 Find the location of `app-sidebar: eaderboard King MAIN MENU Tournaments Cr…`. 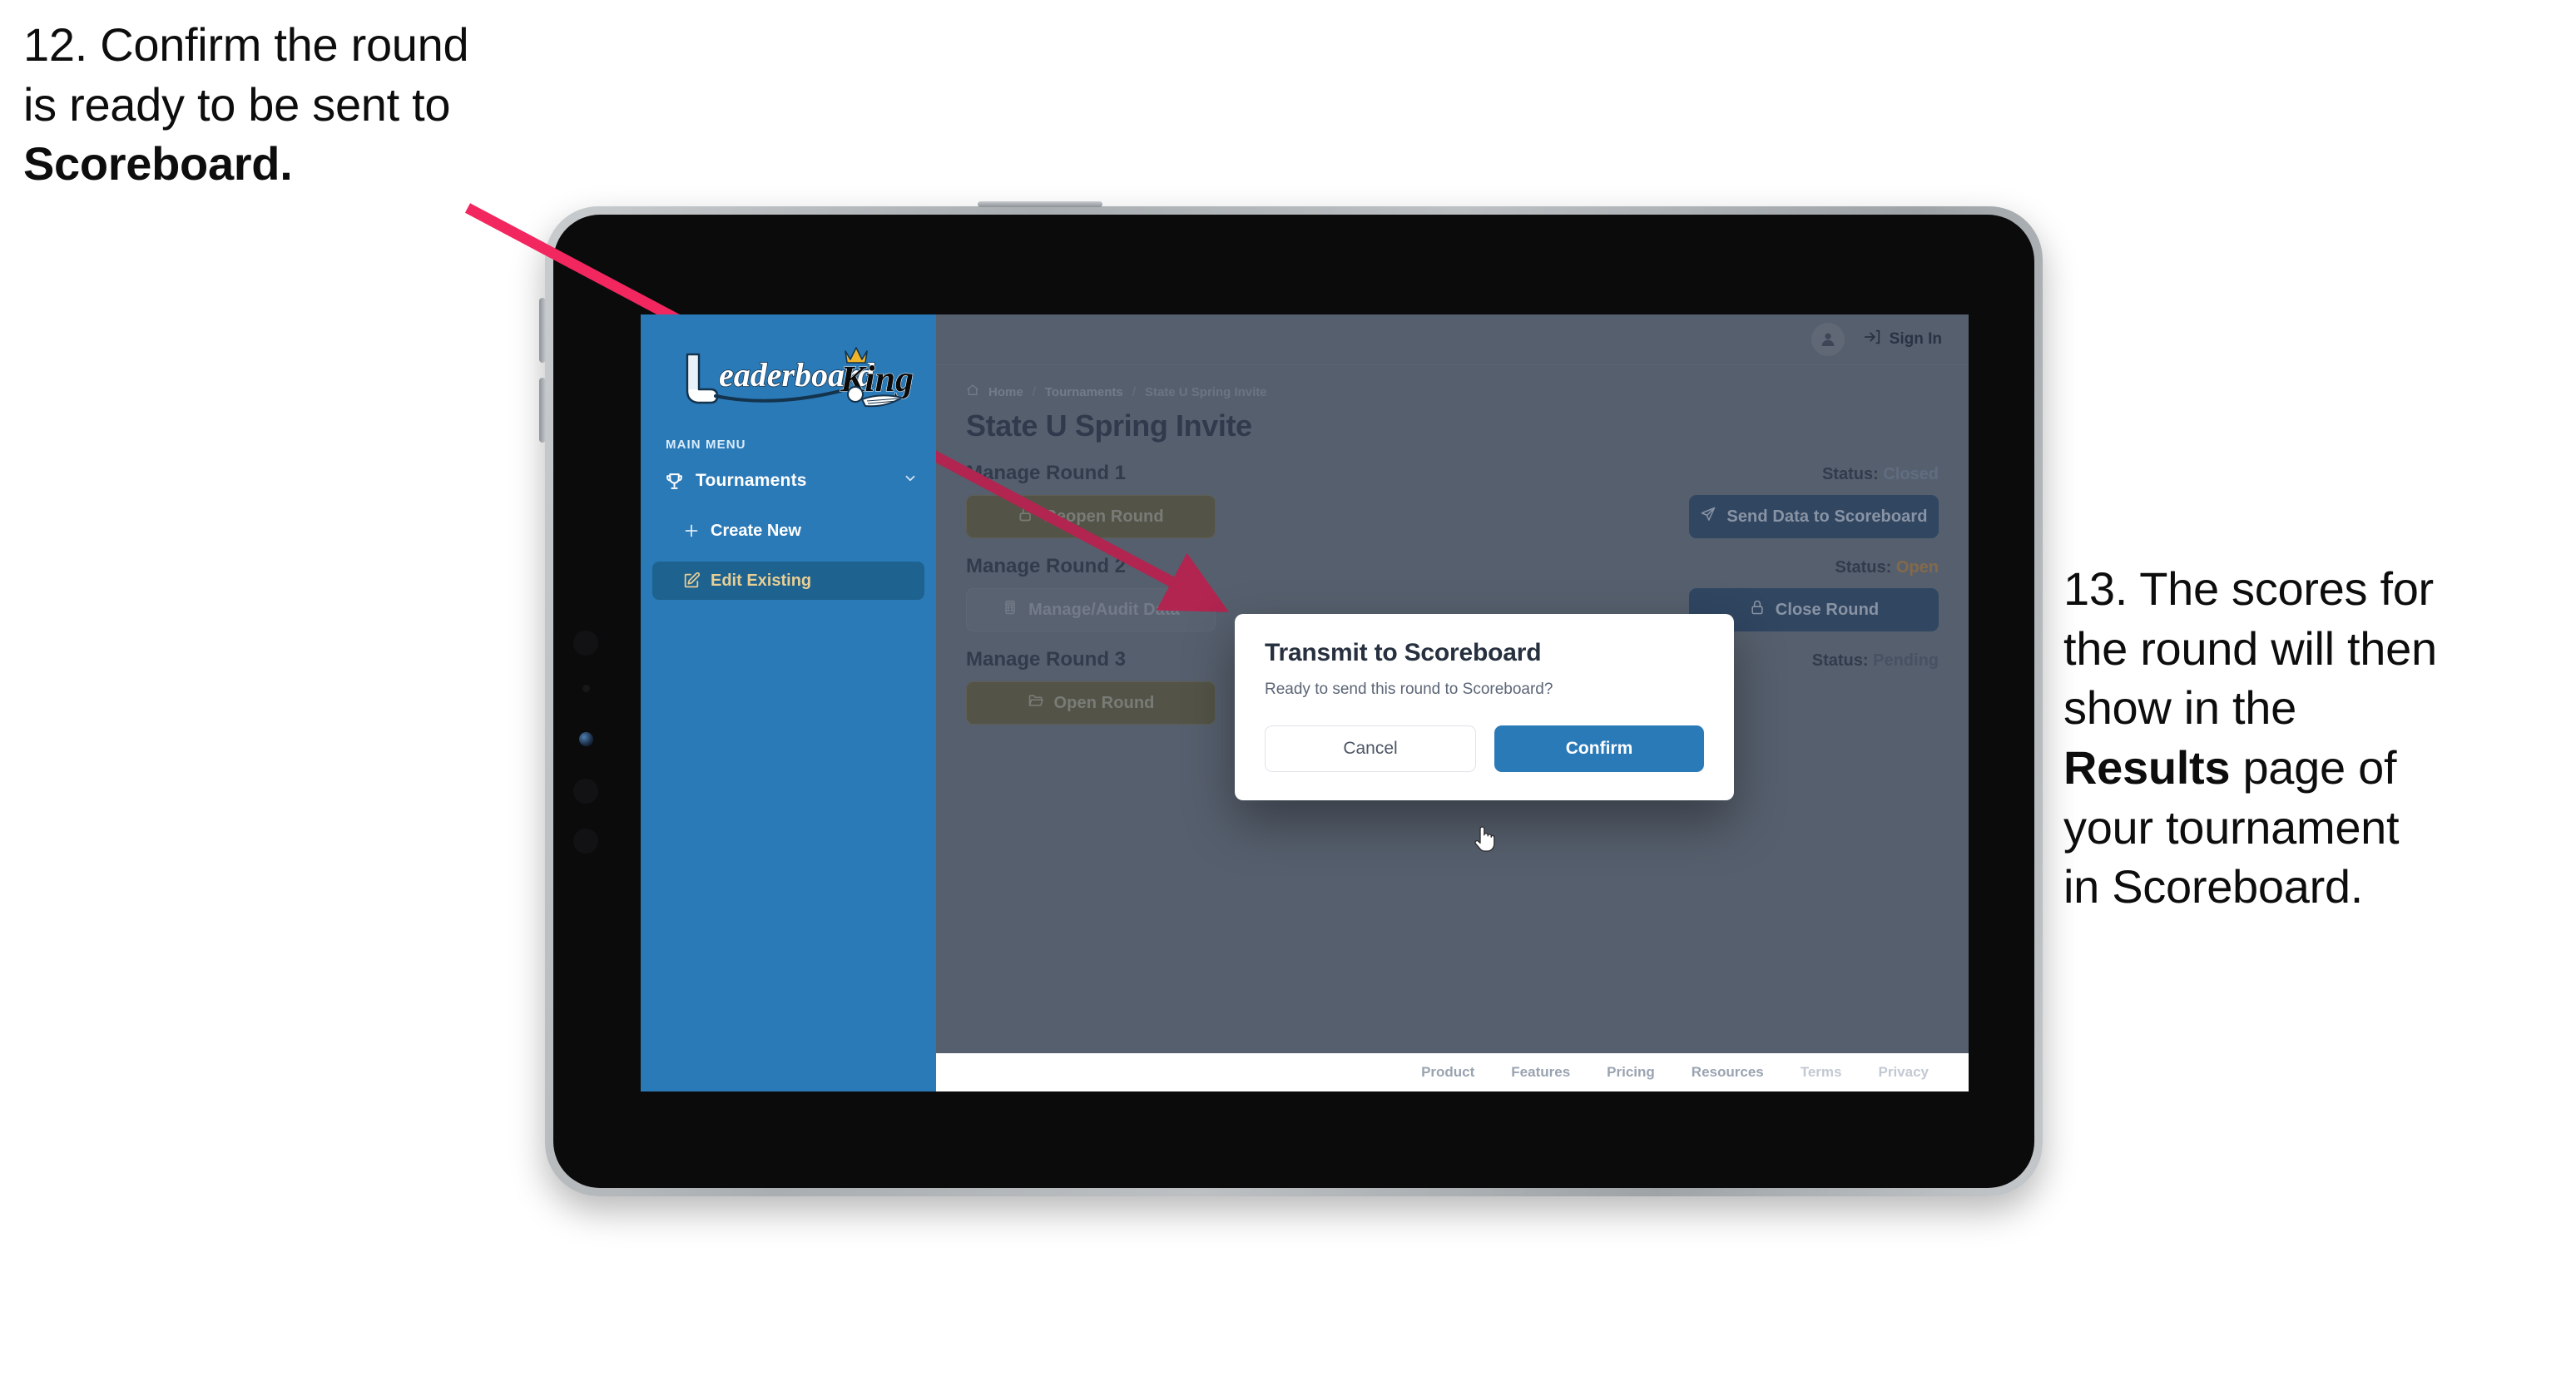

app-sidebar: eaderboard King MAIN MENU Tournaments Cr… is located at coordinates (789, 683).